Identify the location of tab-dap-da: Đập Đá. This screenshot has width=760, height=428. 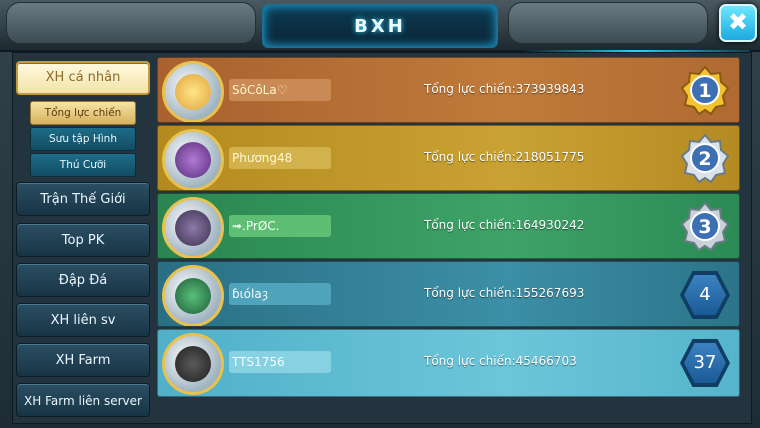
(83, 280).